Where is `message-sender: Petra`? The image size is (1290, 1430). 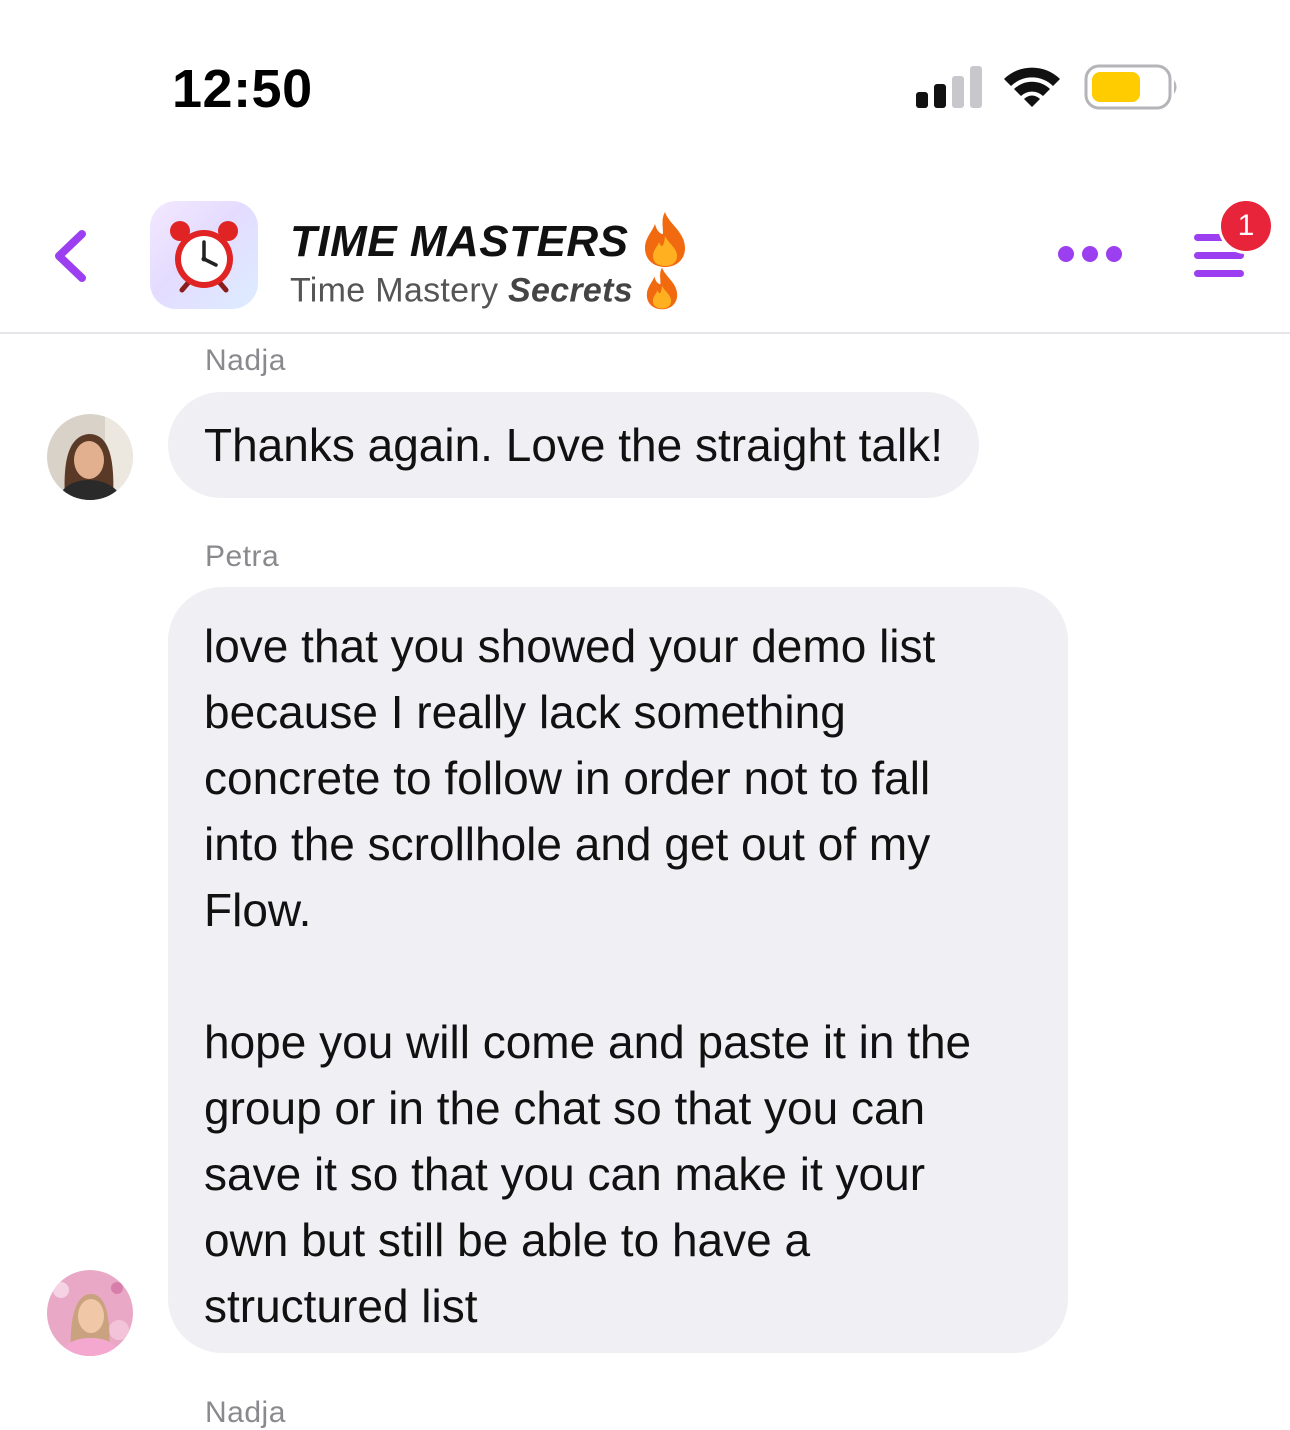 message-sender: Petra is located at coordinates (242, 556).